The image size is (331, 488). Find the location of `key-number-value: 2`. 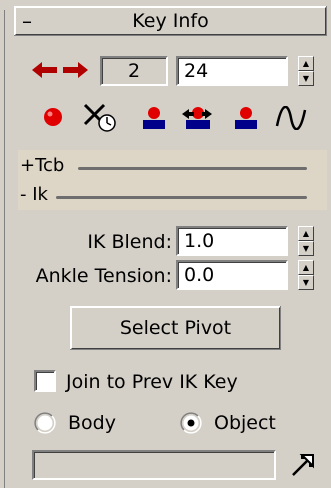

key-number-value: 2 is located at coordinates (134, 71).